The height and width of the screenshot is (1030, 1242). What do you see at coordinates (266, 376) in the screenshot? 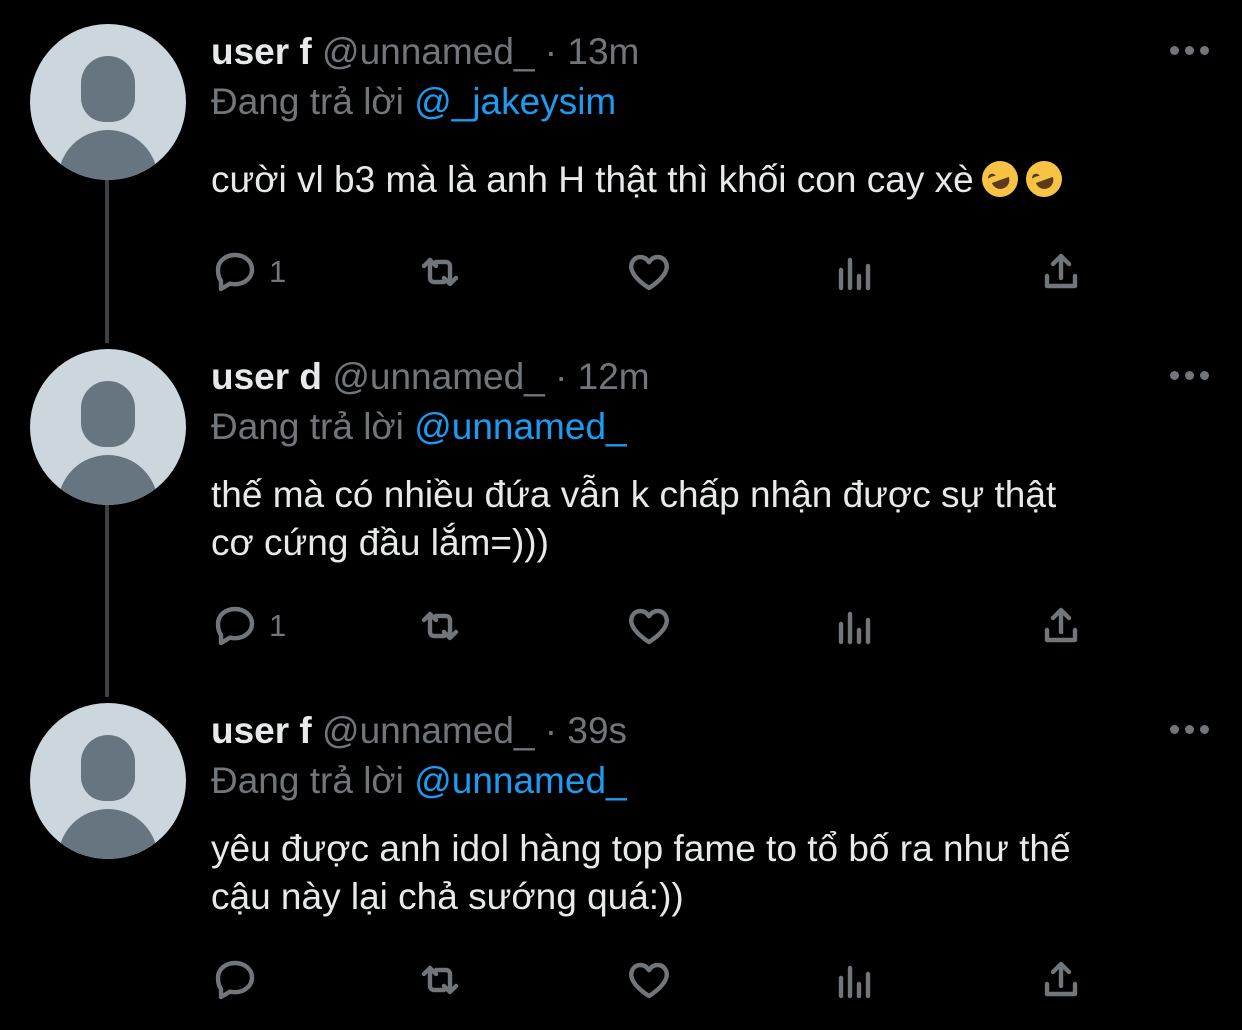
I see `display-name: user d` at bounding box center [266, 376].